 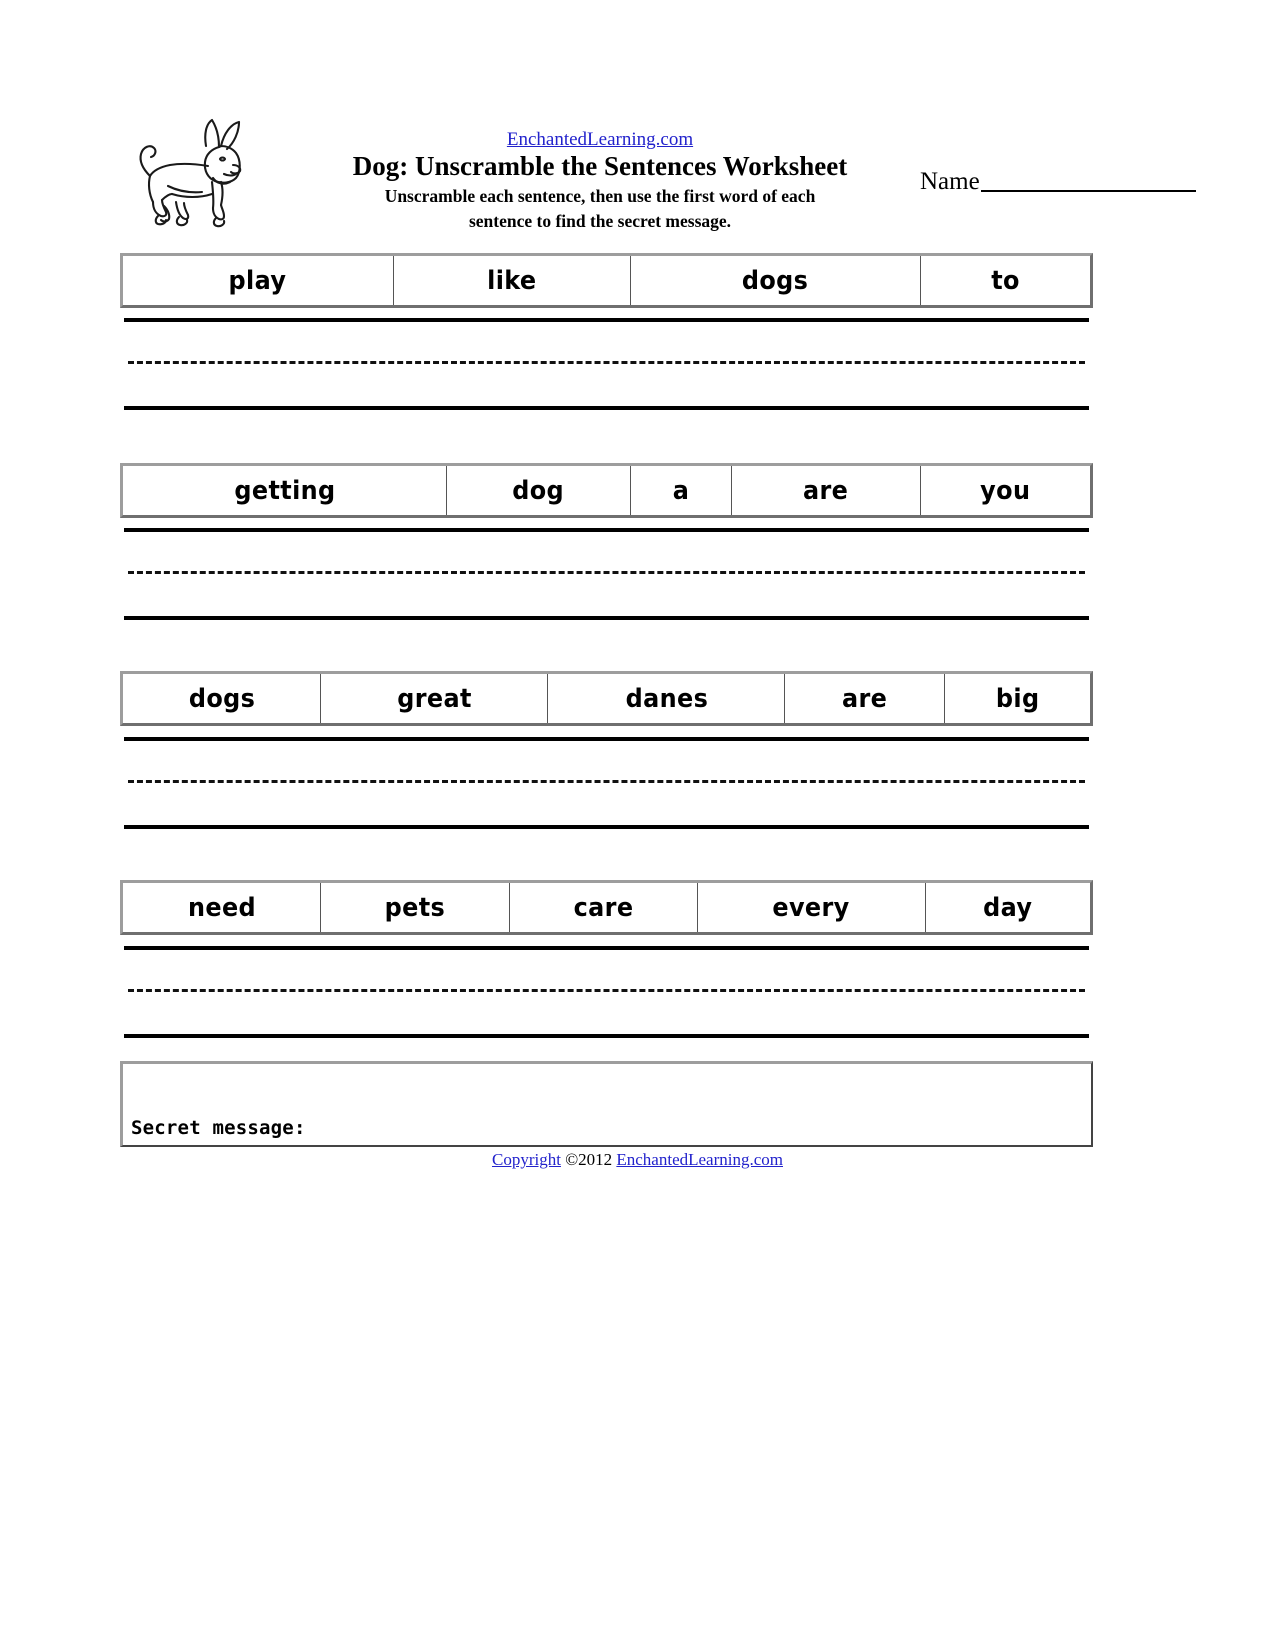 I want to click on word-cell: danes, so click(x=667, y=698).